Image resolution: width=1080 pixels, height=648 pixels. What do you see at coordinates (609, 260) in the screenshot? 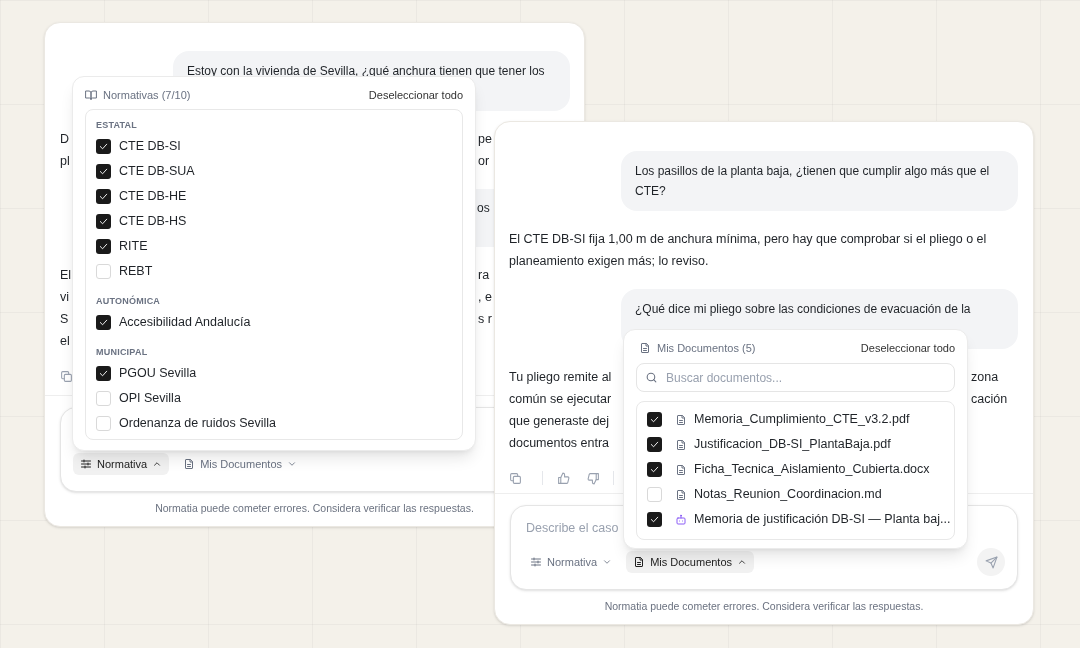
I see `message-text: planeamiento exigen más; lo reviso.` at bounding box center [609, 260].